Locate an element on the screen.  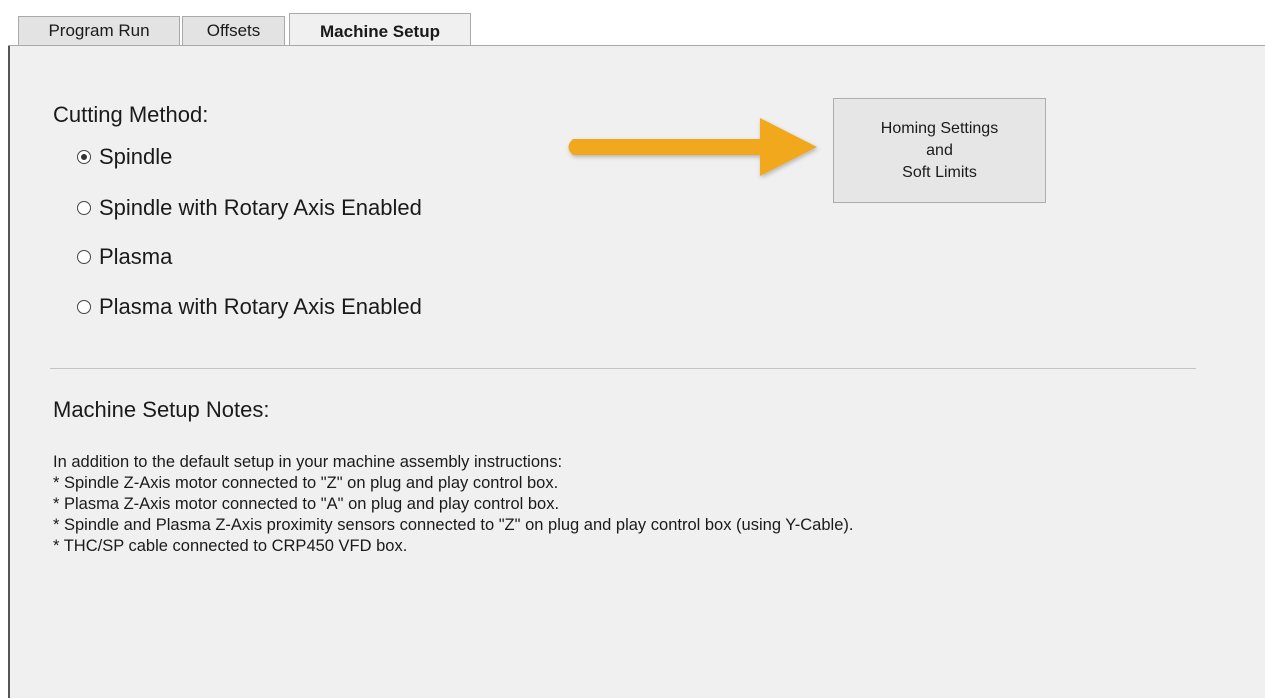
tab-machine-setup: Machine Setup is located at coordinates (380, 29).